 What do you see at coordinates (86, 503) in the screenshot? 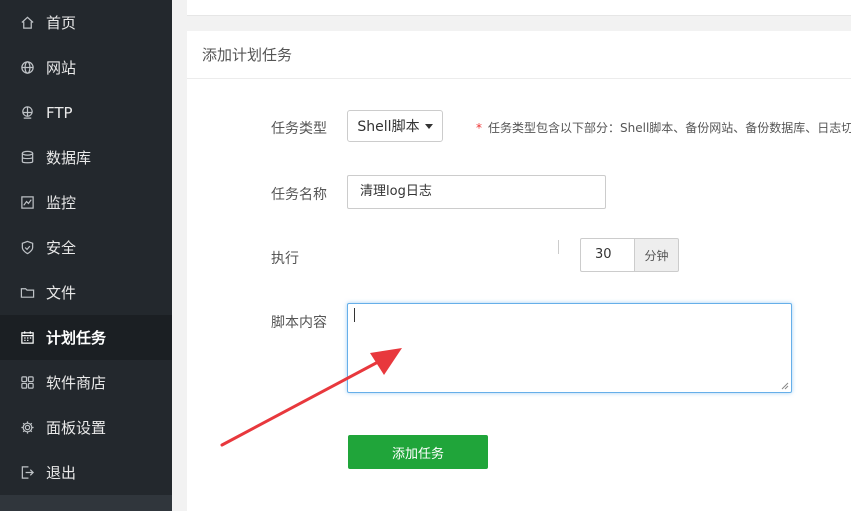
I see `sidebar-footer` at bounding box center [86, 503].